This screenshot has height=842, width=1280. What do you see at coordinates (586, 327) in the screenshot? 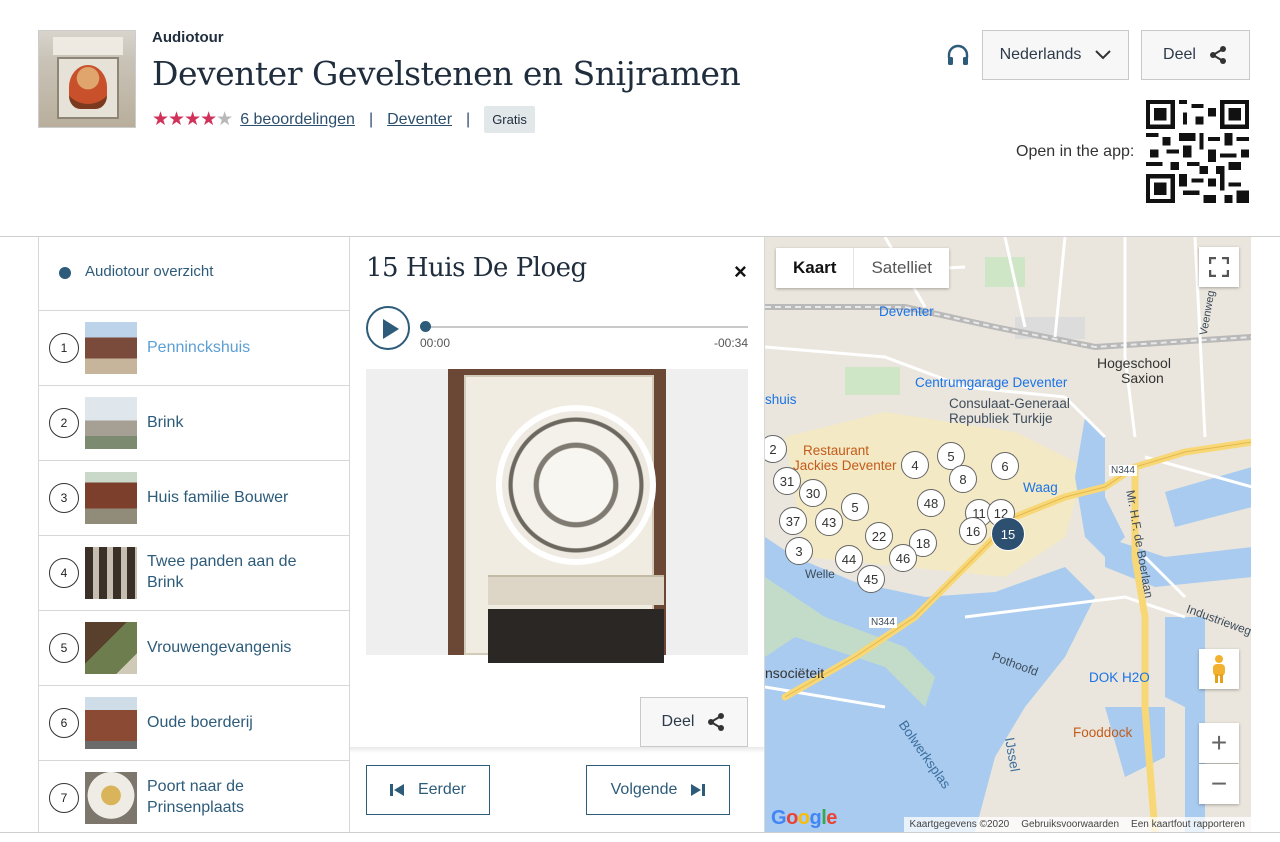
I see `audio-progress-track` at bounding box center [586, 327].